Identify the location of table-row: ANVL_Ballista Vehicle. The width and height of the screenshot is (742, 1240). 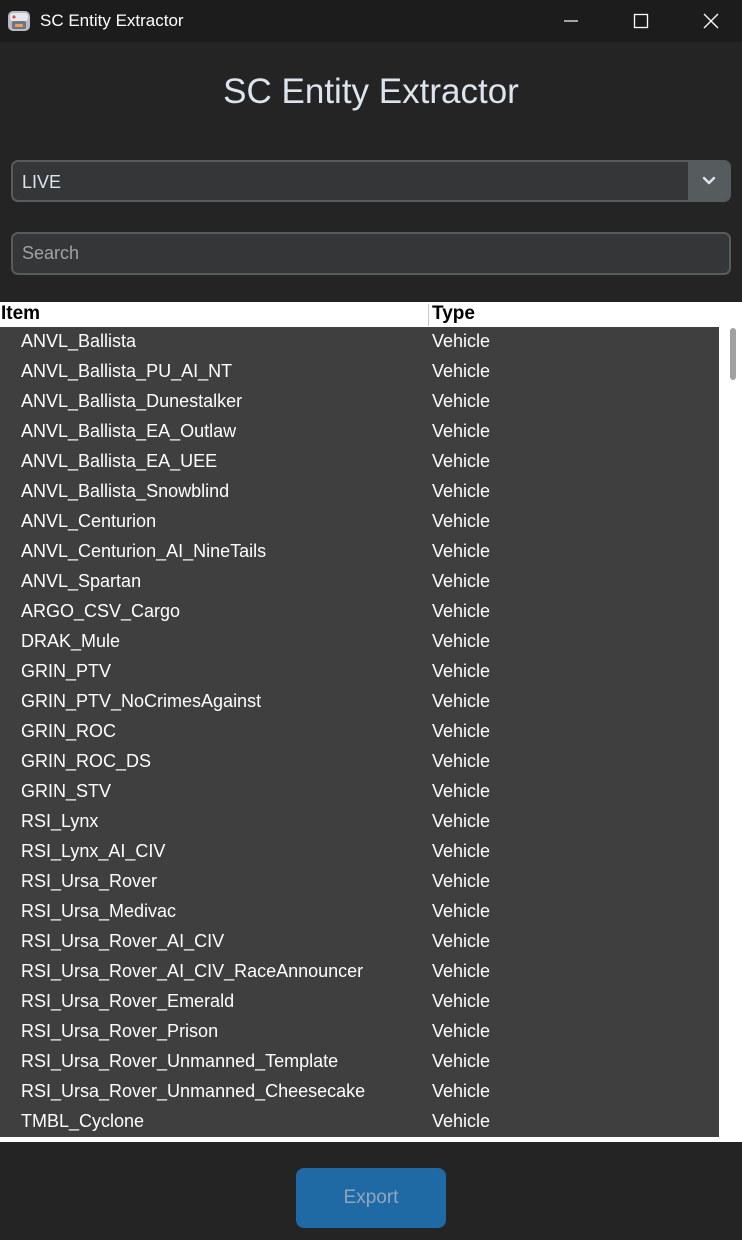
(359, 342).